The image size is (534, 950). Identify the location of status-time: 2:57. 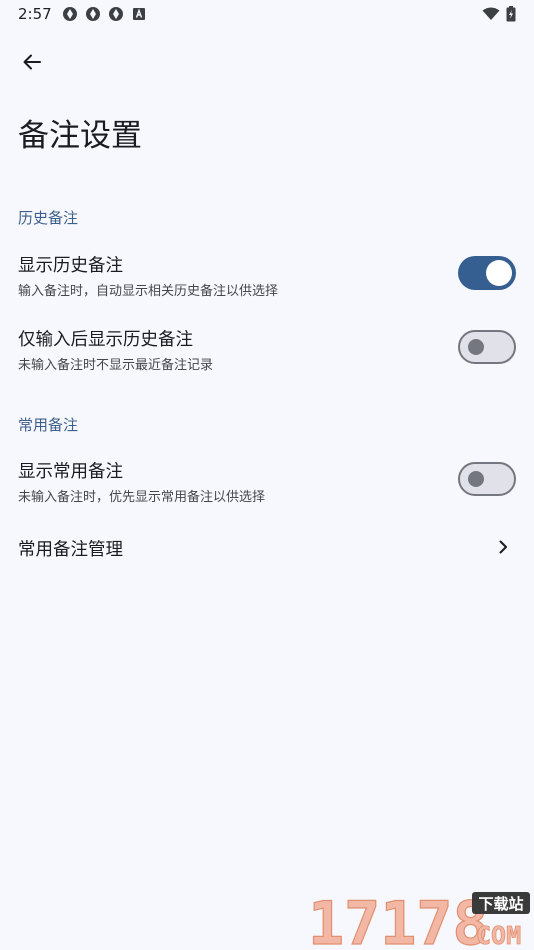
(35, 14).